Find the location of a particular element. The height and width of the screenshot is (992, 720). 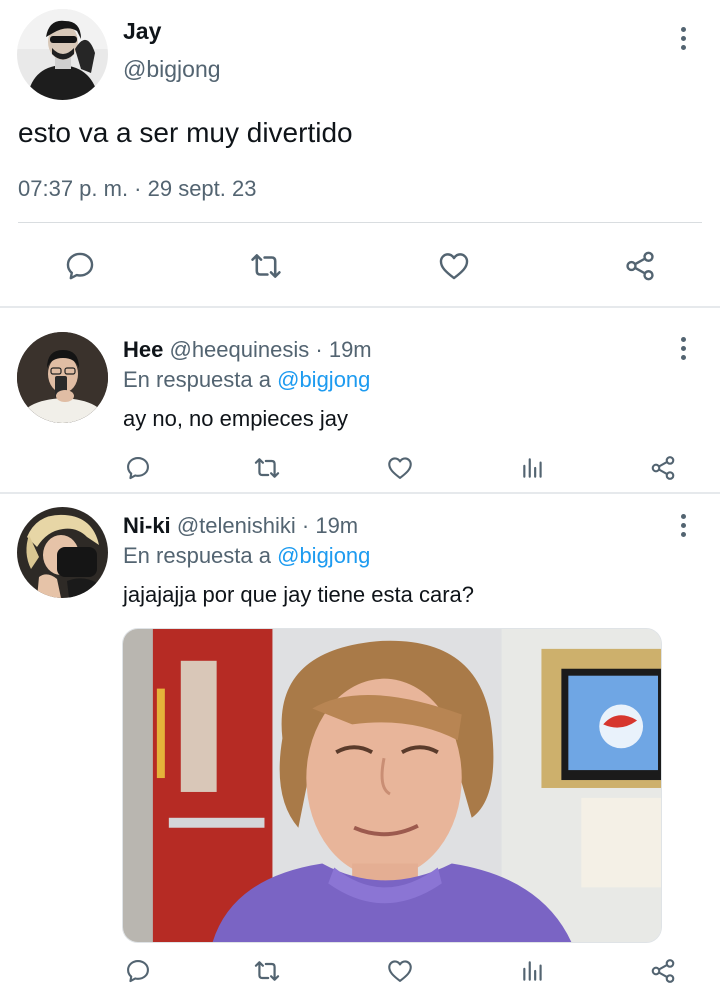

tweet-text: esto va a ser muy divertido is located at coordinates (185, 132).